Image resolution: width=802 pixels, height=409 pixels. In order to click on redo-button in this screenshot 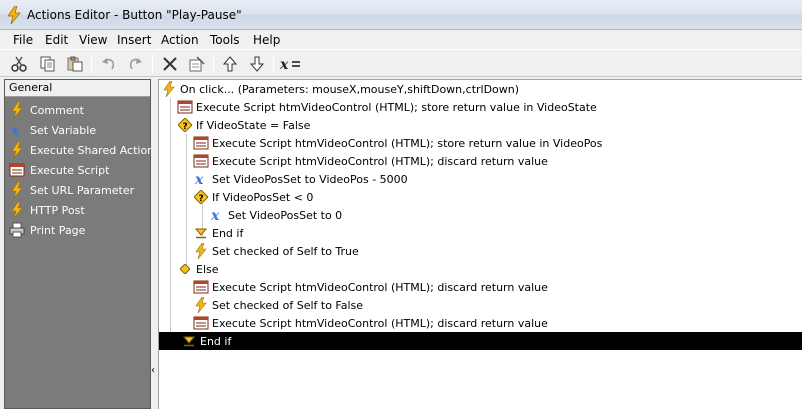, I will do `click(135, 63)`.